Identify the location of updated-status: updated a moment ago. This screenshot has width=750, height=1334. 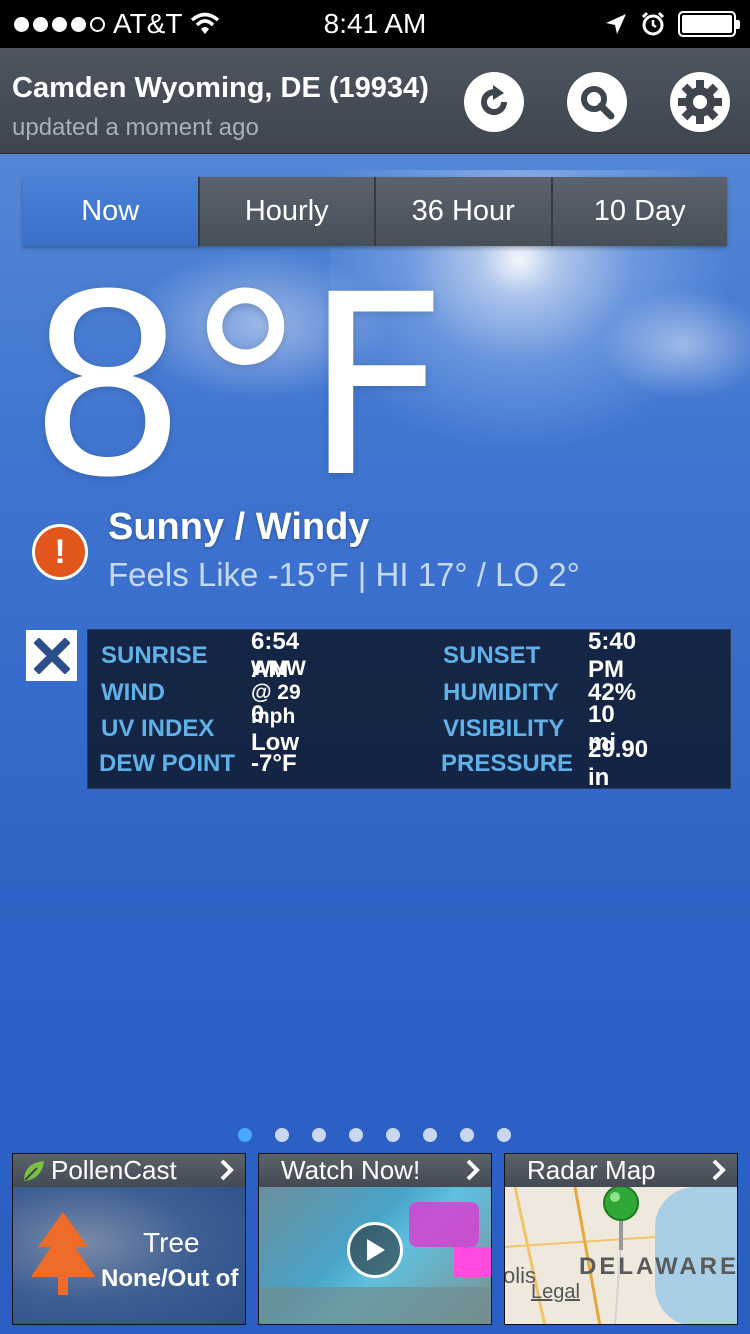
(135, 127).